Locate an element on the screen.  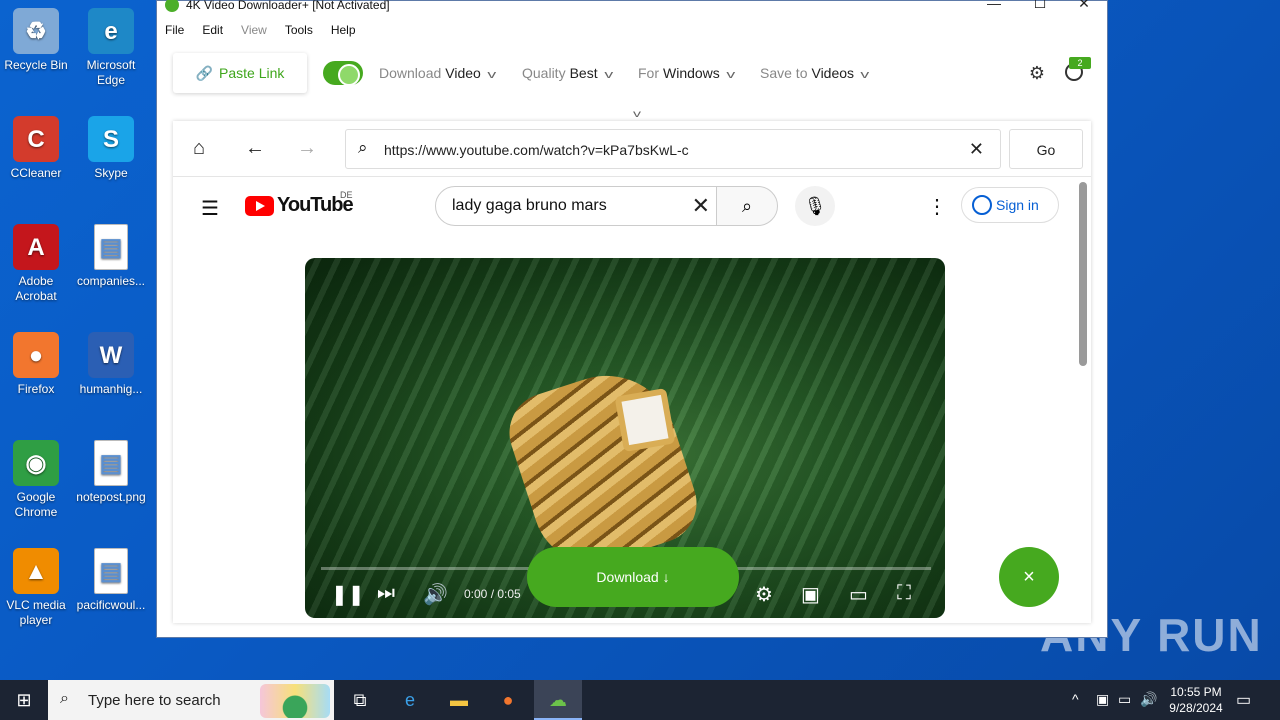
menu-view: View is located at coordinates (254, 30).